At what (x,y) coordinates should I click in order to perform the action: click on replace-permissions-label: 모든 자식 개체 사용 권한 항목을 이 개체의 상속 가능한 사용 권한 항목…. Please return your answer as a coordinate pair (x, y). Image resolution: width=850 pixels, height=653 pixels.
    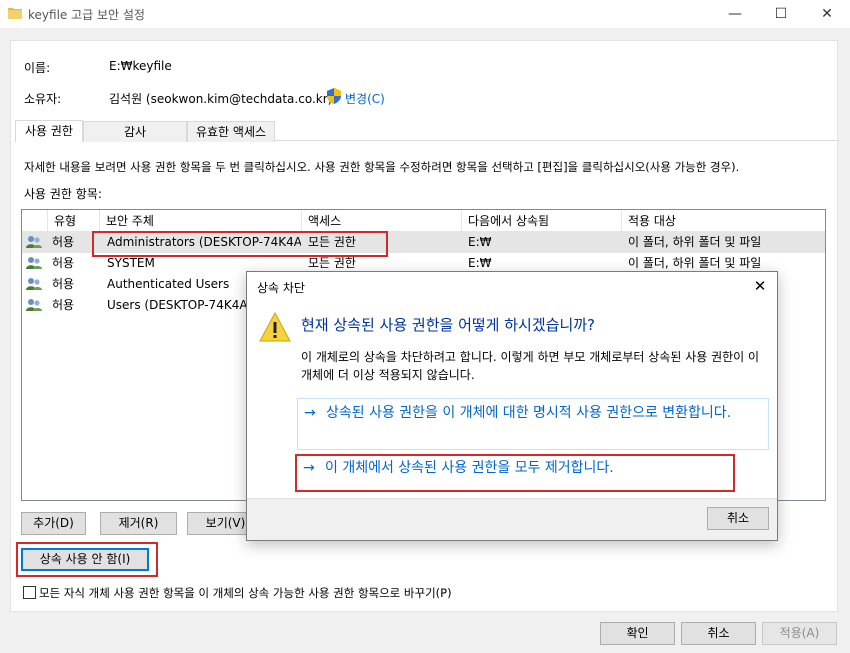
    Looking at the image, I should click on (245, 593).